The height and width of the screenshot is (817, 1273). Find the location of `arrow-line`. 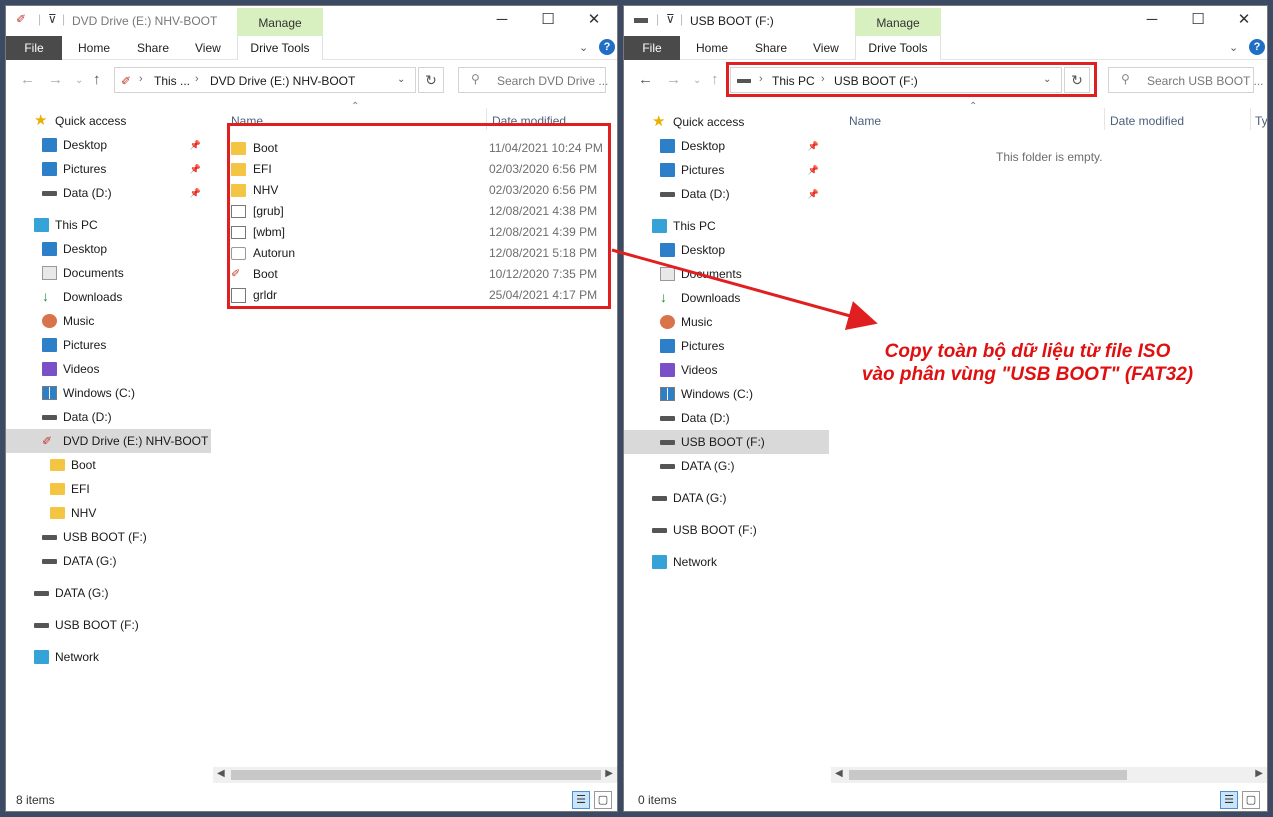

arrow-line is located at coordinates (744, 289).